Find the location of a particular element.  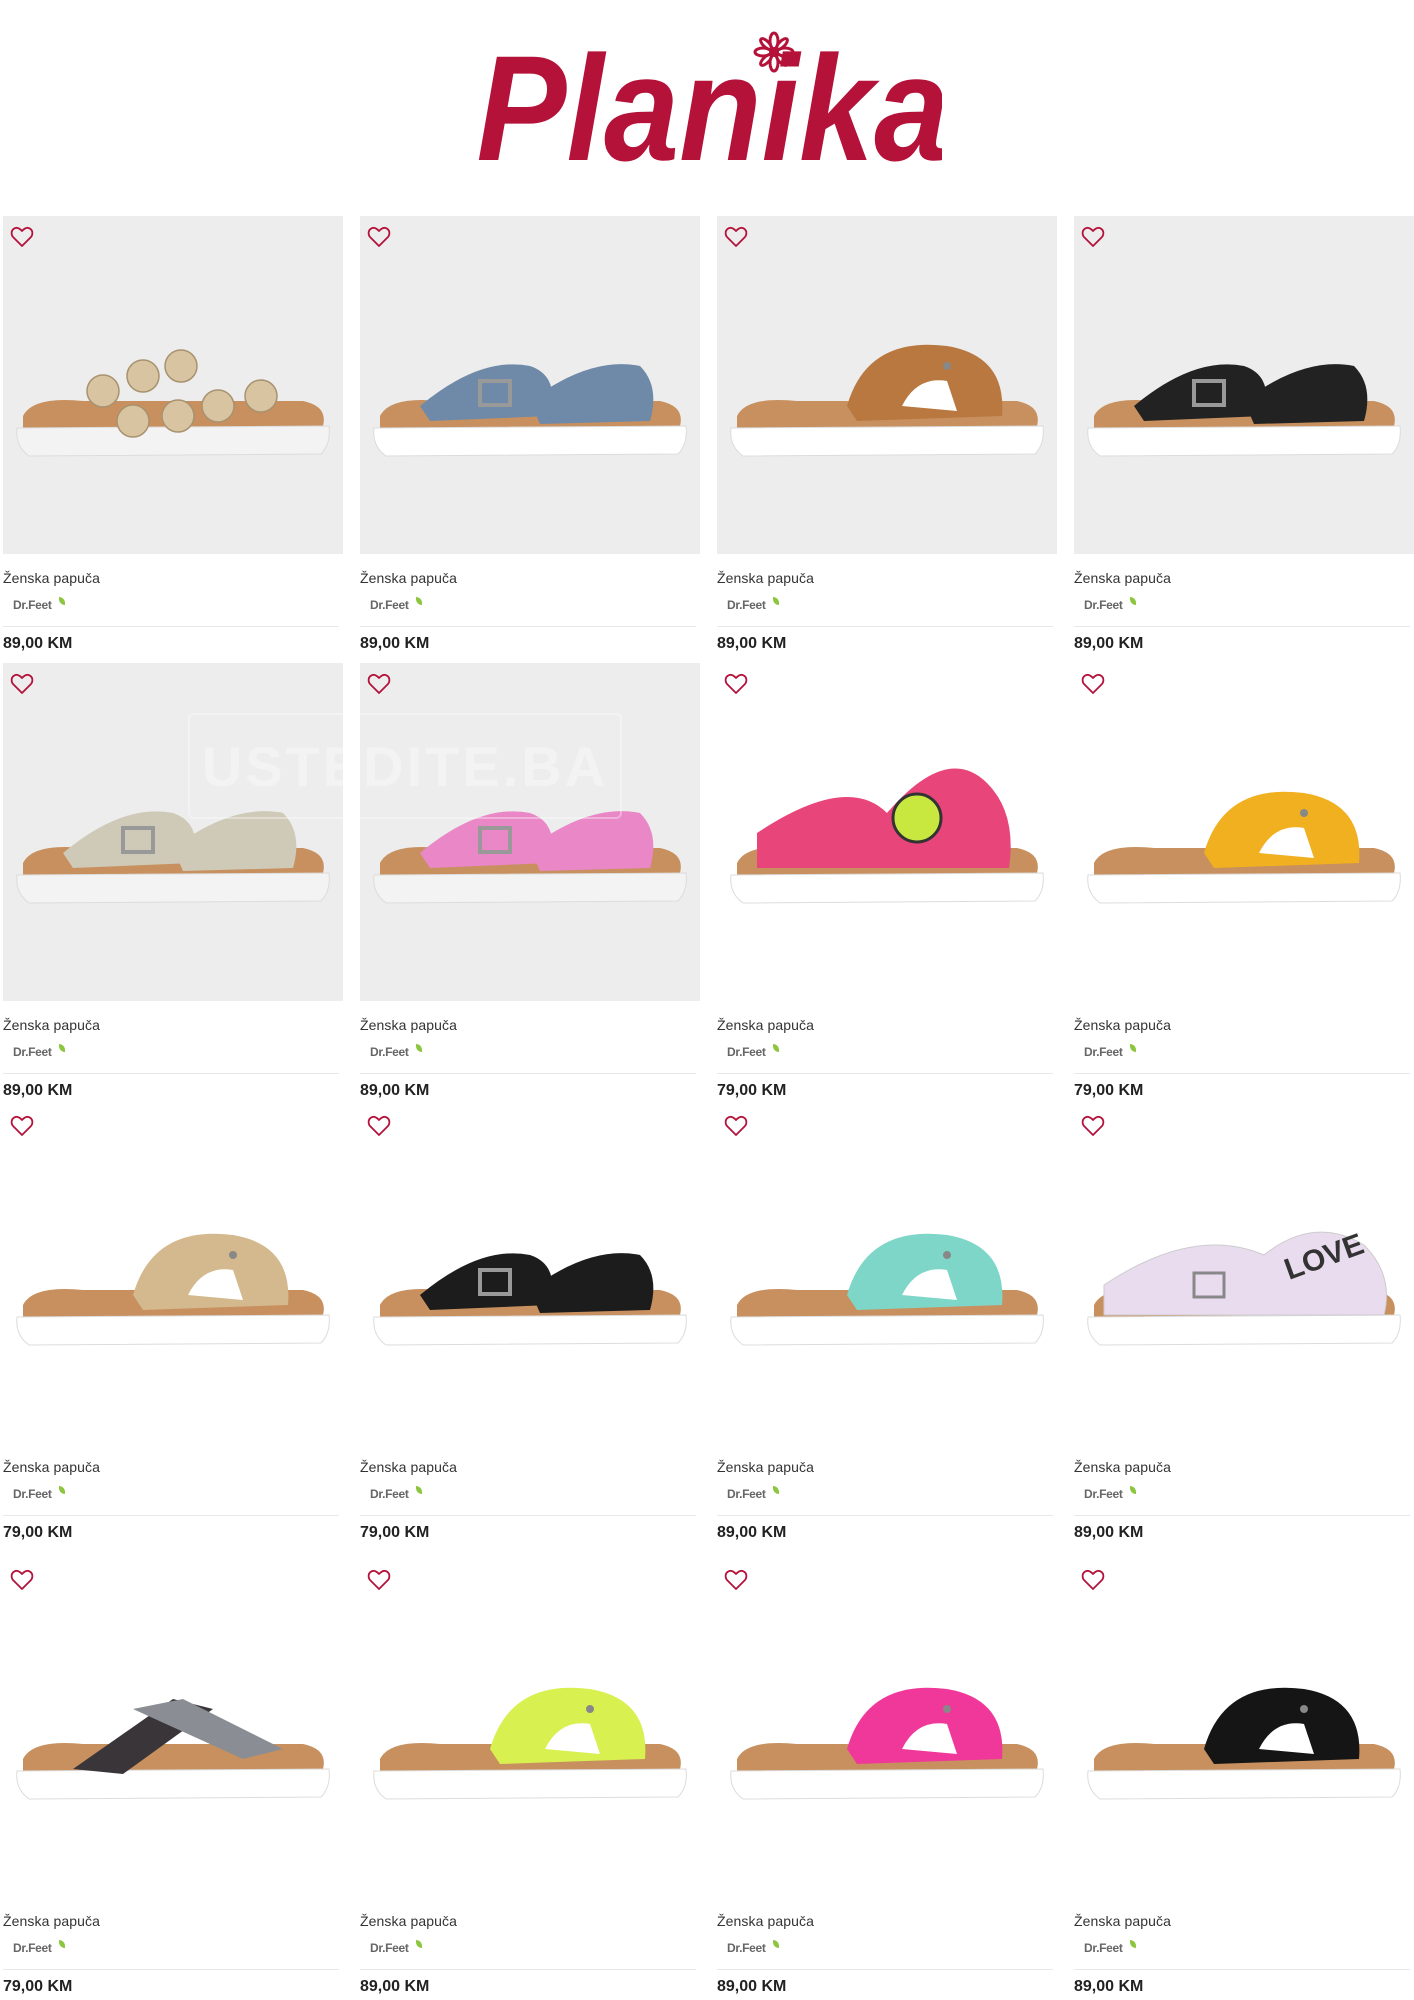

planika-logo: Planika is located at coordinates (707, 105).